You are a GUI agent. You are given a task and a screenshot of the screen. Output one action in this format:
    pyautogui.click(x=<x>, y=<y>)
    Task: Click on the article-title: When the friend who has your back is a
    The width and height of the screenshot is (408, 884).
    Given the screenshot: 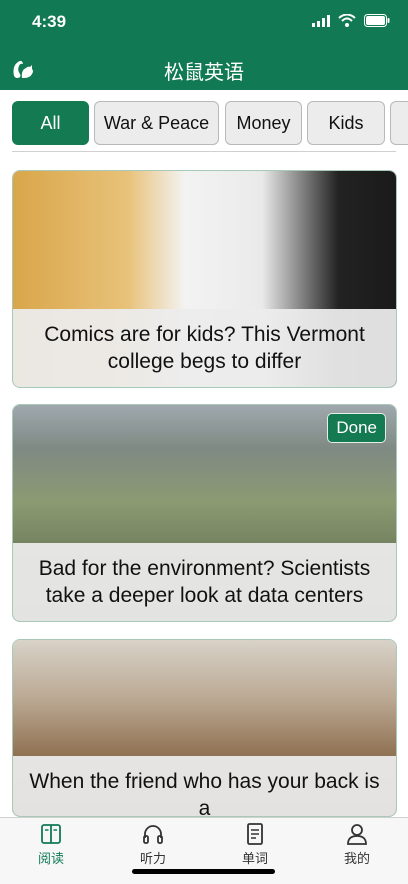 What is the action you would take?
    pyautogui.click(x=204, y=786)
    